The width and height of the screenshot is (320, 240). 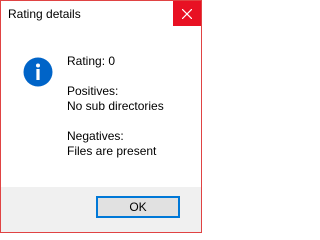 I want to click on ok-button: OK, so click(x=138, y=207).